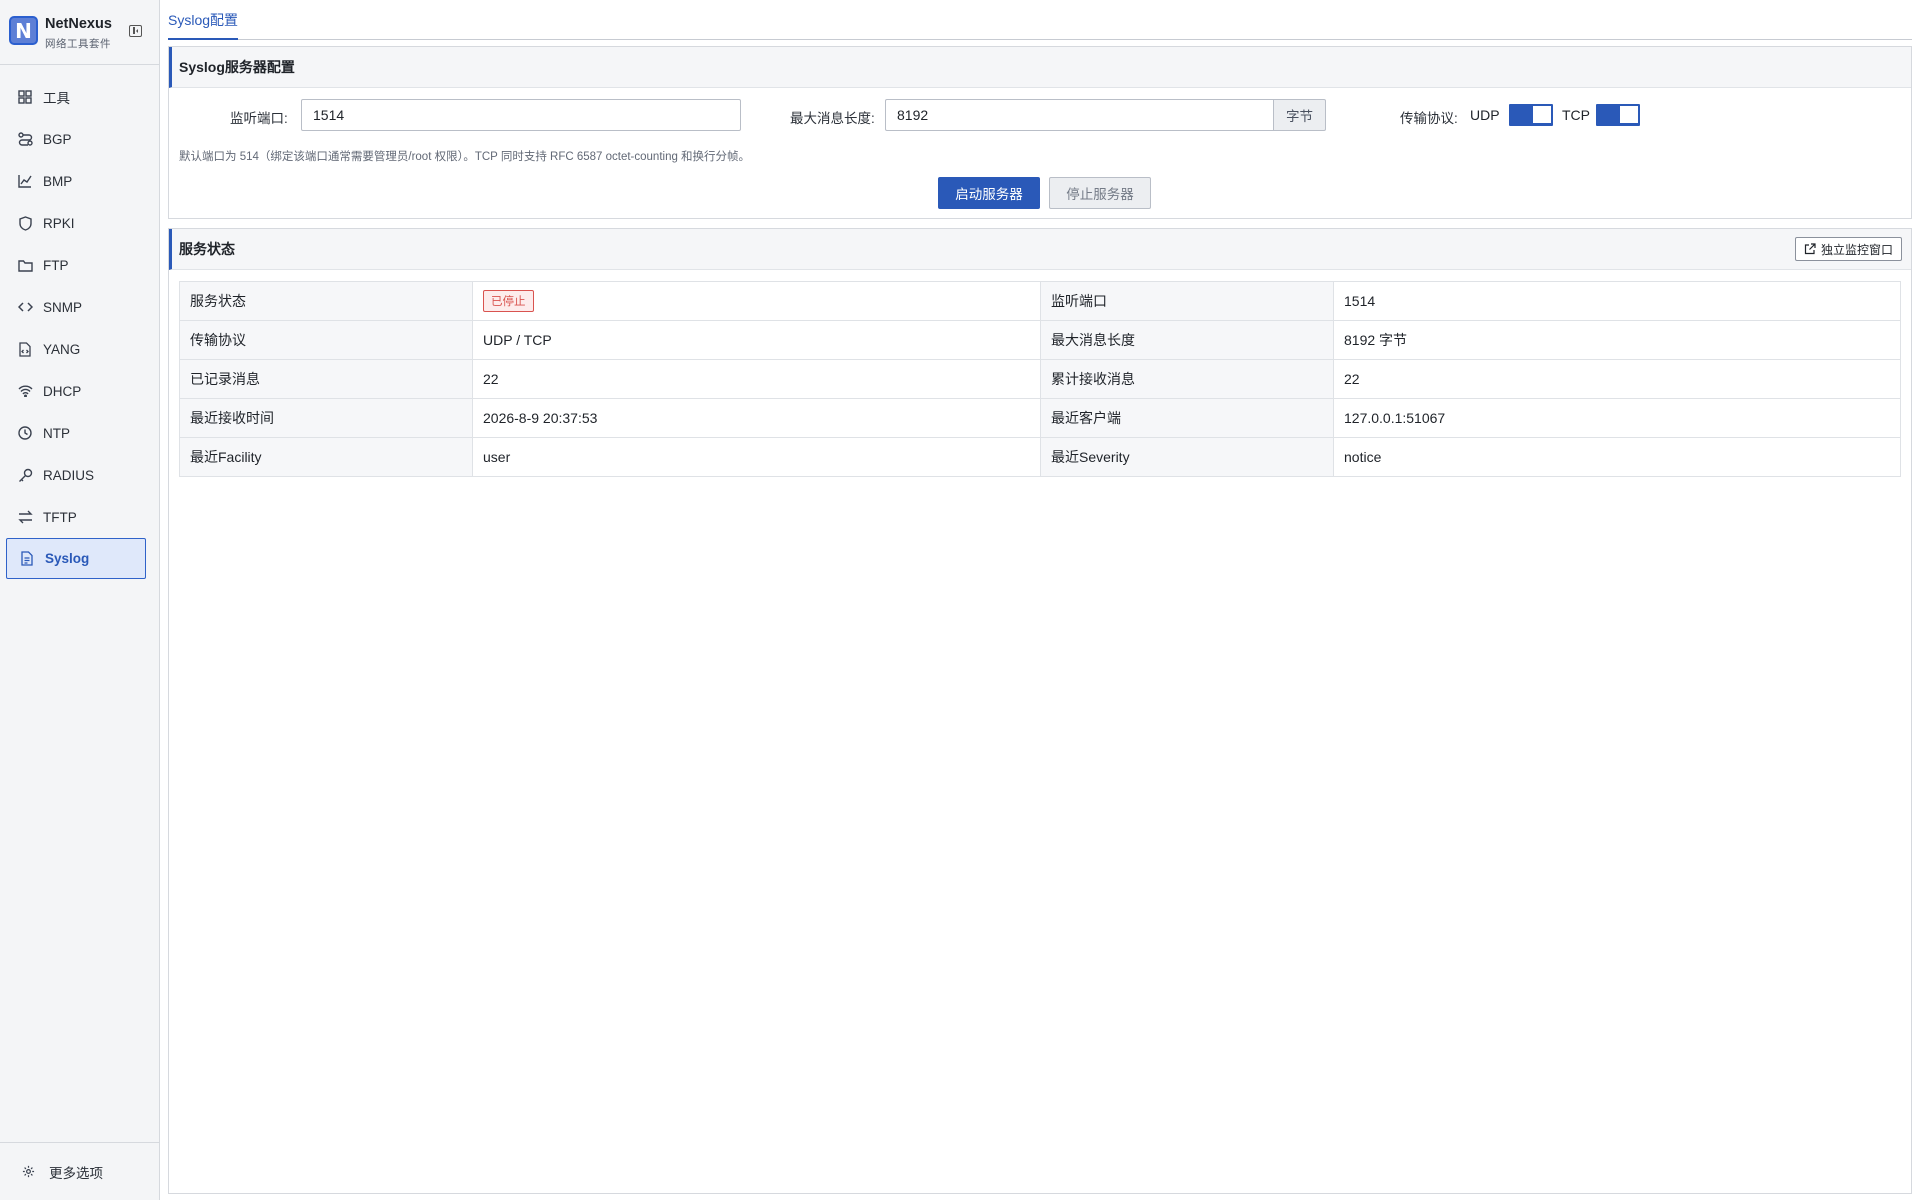 The image size is (1920, 1200). I want to click on status-panel-title: 服务状态, so click(207, 249).